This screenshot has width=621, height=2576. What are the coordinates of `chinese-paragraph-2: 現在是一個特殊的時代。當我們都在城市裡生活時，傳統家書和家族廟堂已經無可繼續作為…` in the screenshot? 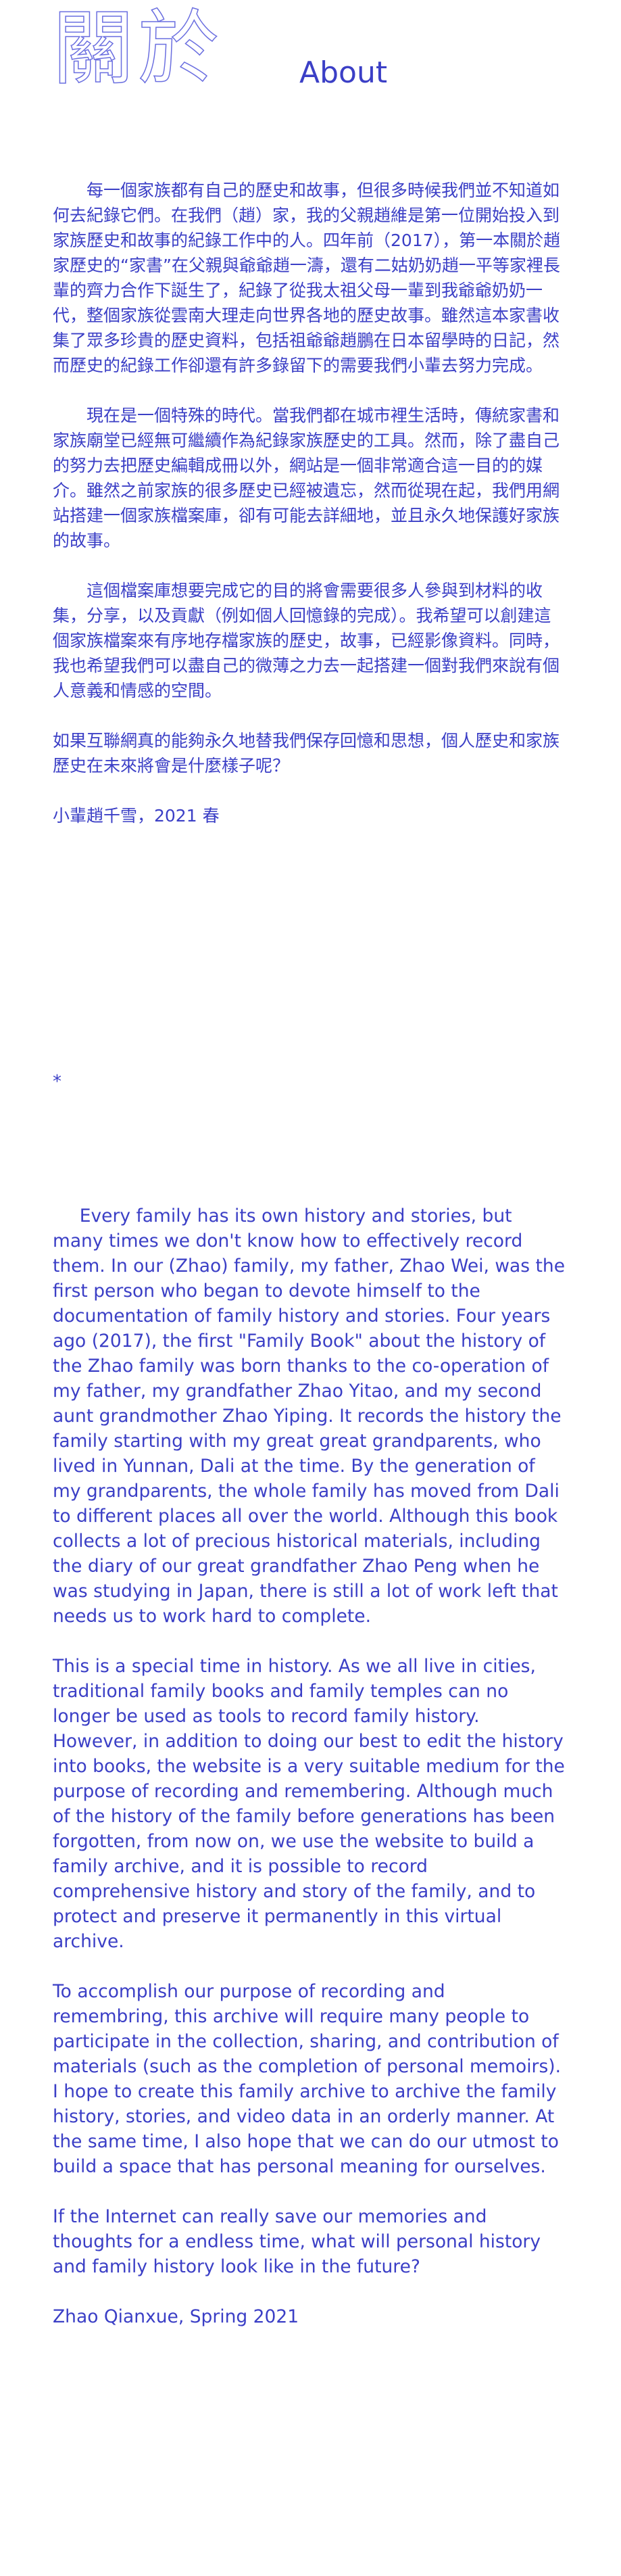 It's located at (306, 478).